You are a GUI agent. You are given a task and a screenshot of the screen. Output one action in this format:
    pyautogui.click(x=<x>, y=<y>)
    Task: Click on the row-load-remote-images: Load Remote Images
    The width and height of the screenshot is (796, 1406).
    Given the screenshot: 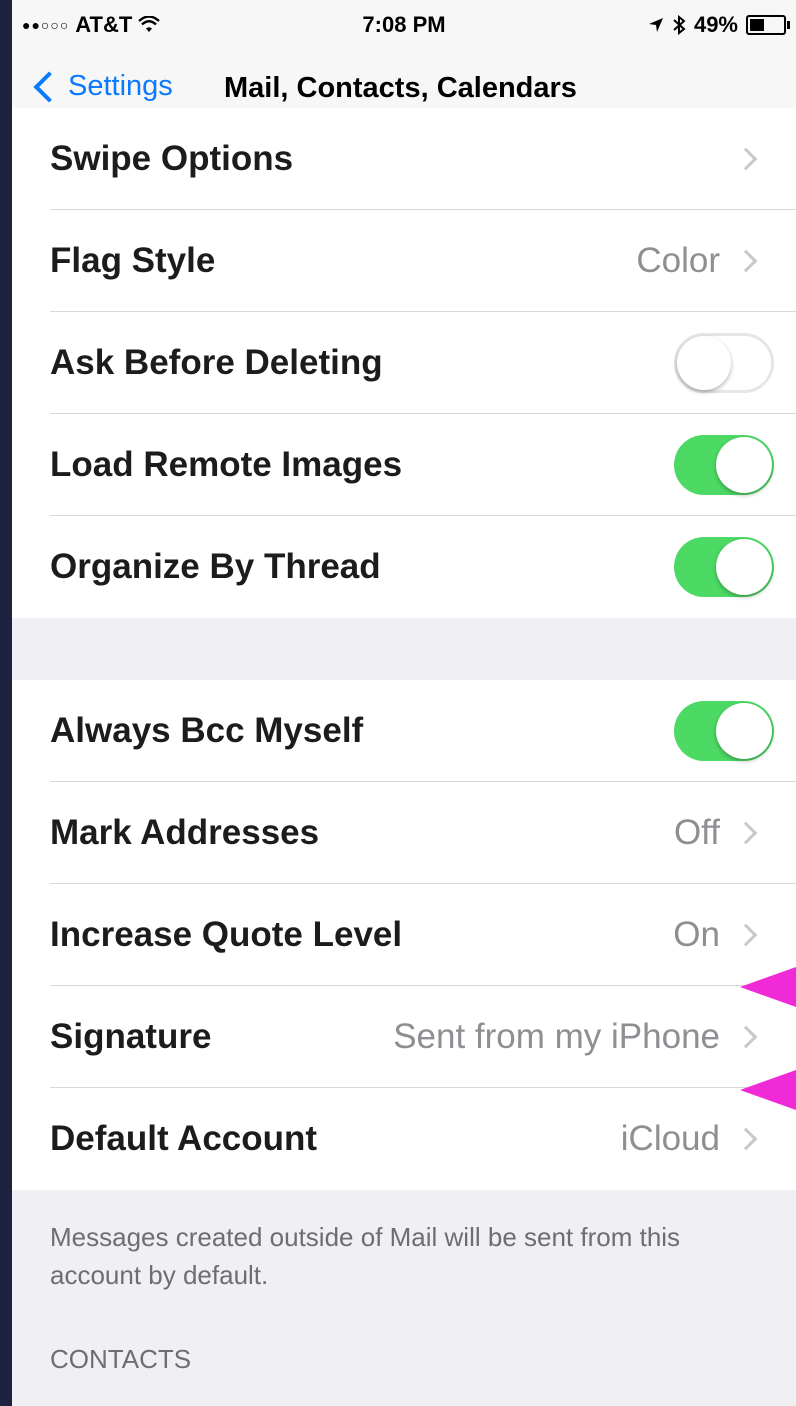 What is the action you would take?
    pyautogui.click(x=404, y=465)
    